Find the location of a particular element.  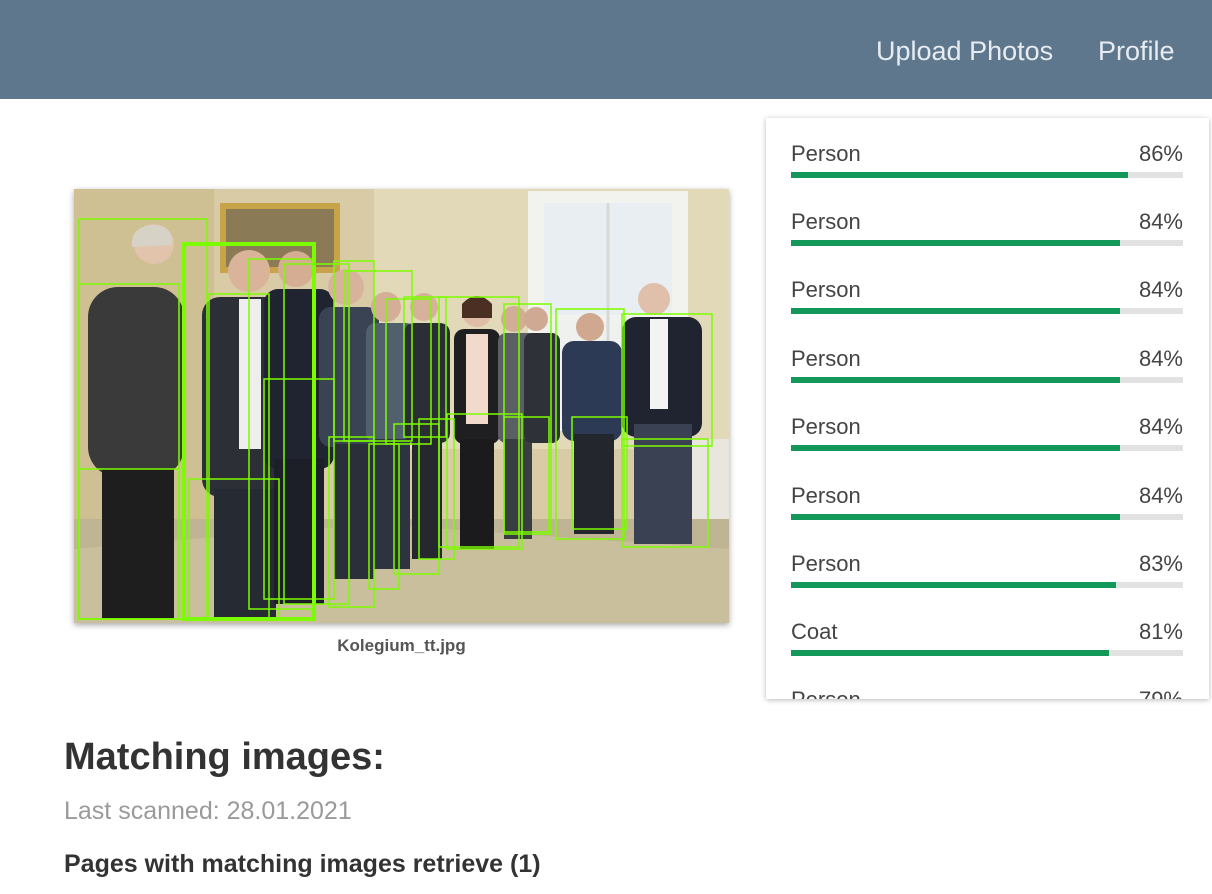

label-item: Person 83% is located at coordinates (987, 580).